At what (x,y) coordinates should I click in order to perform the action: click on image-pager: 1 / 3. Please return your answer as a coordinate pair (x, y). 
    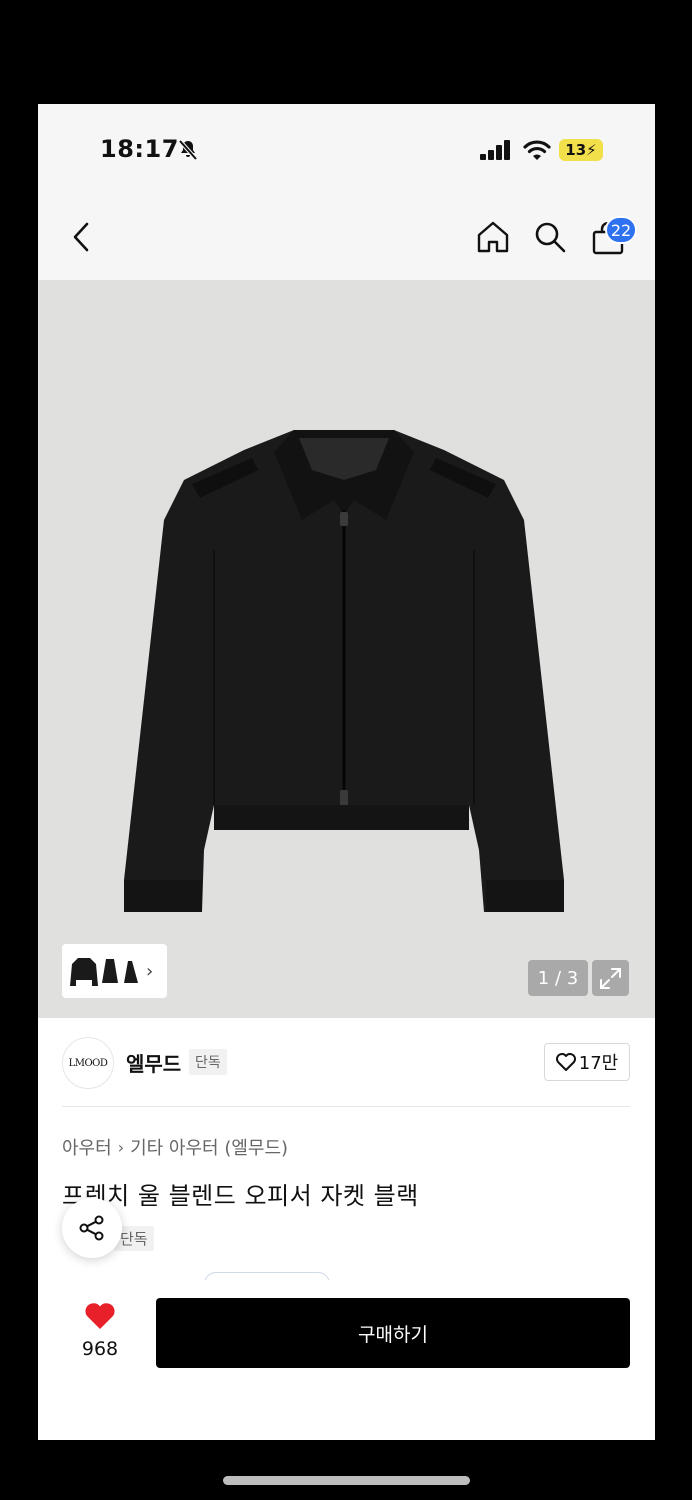
    Looking at the image, I should click on (558, 978).